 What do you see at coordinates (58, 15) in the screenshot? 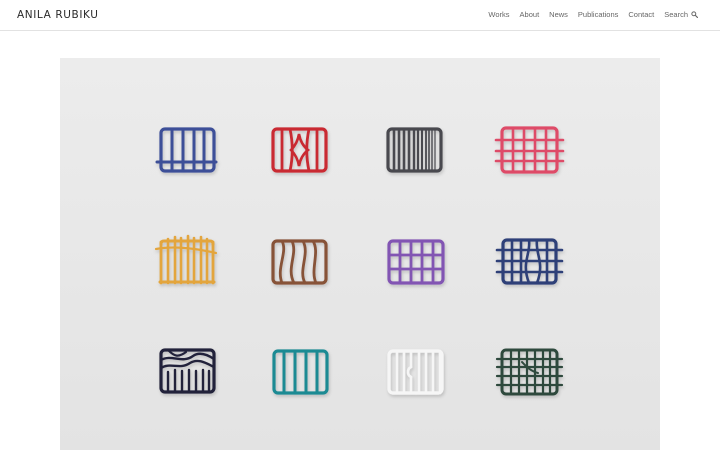
I see `site-title: ANILA RUBIKU` at bounding box center [58, 15].